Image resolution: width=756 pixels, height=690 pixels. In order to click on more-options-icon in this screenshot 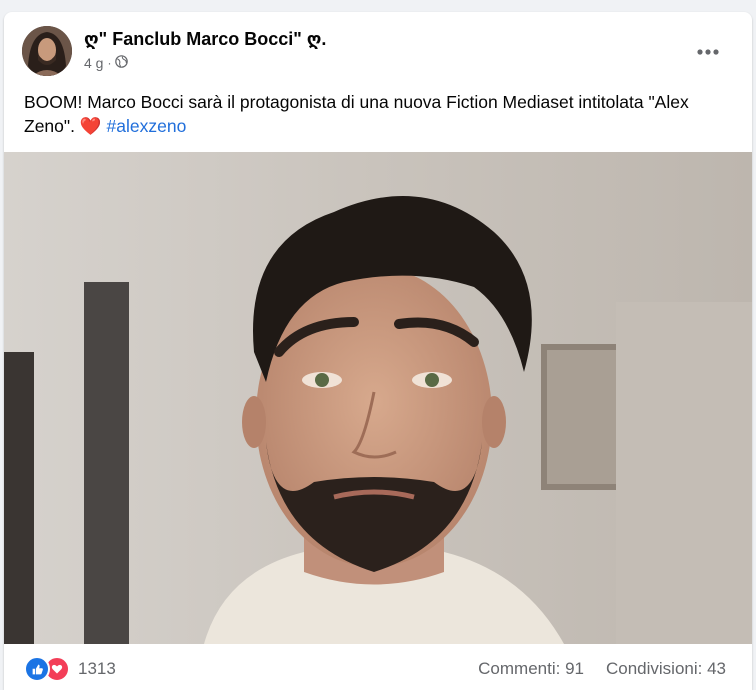, I will do `click(708, 52)`.